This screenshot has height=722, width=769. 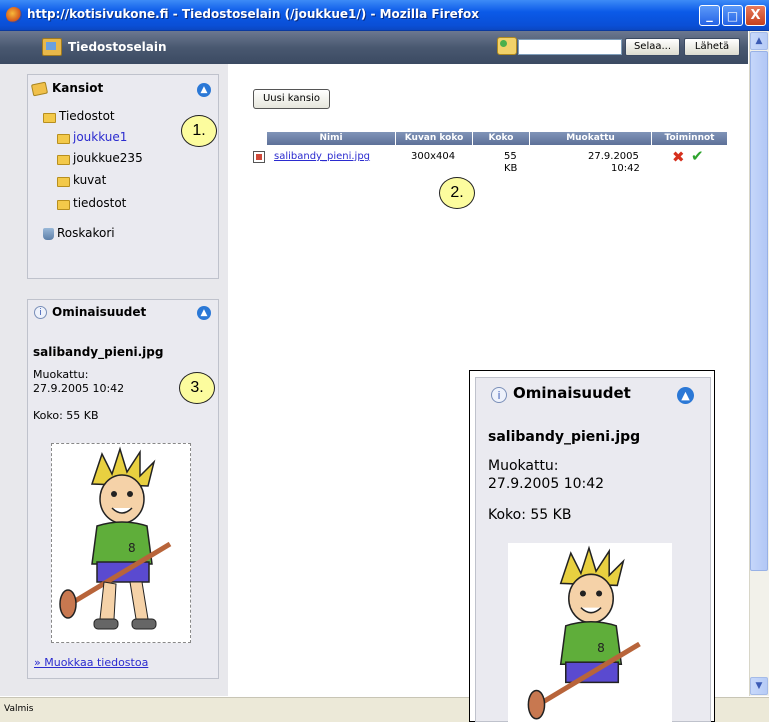 What do you see at coordinates (755, 15) in the screenshot?
I see `close-button: X` at bounding box center [755, 15].